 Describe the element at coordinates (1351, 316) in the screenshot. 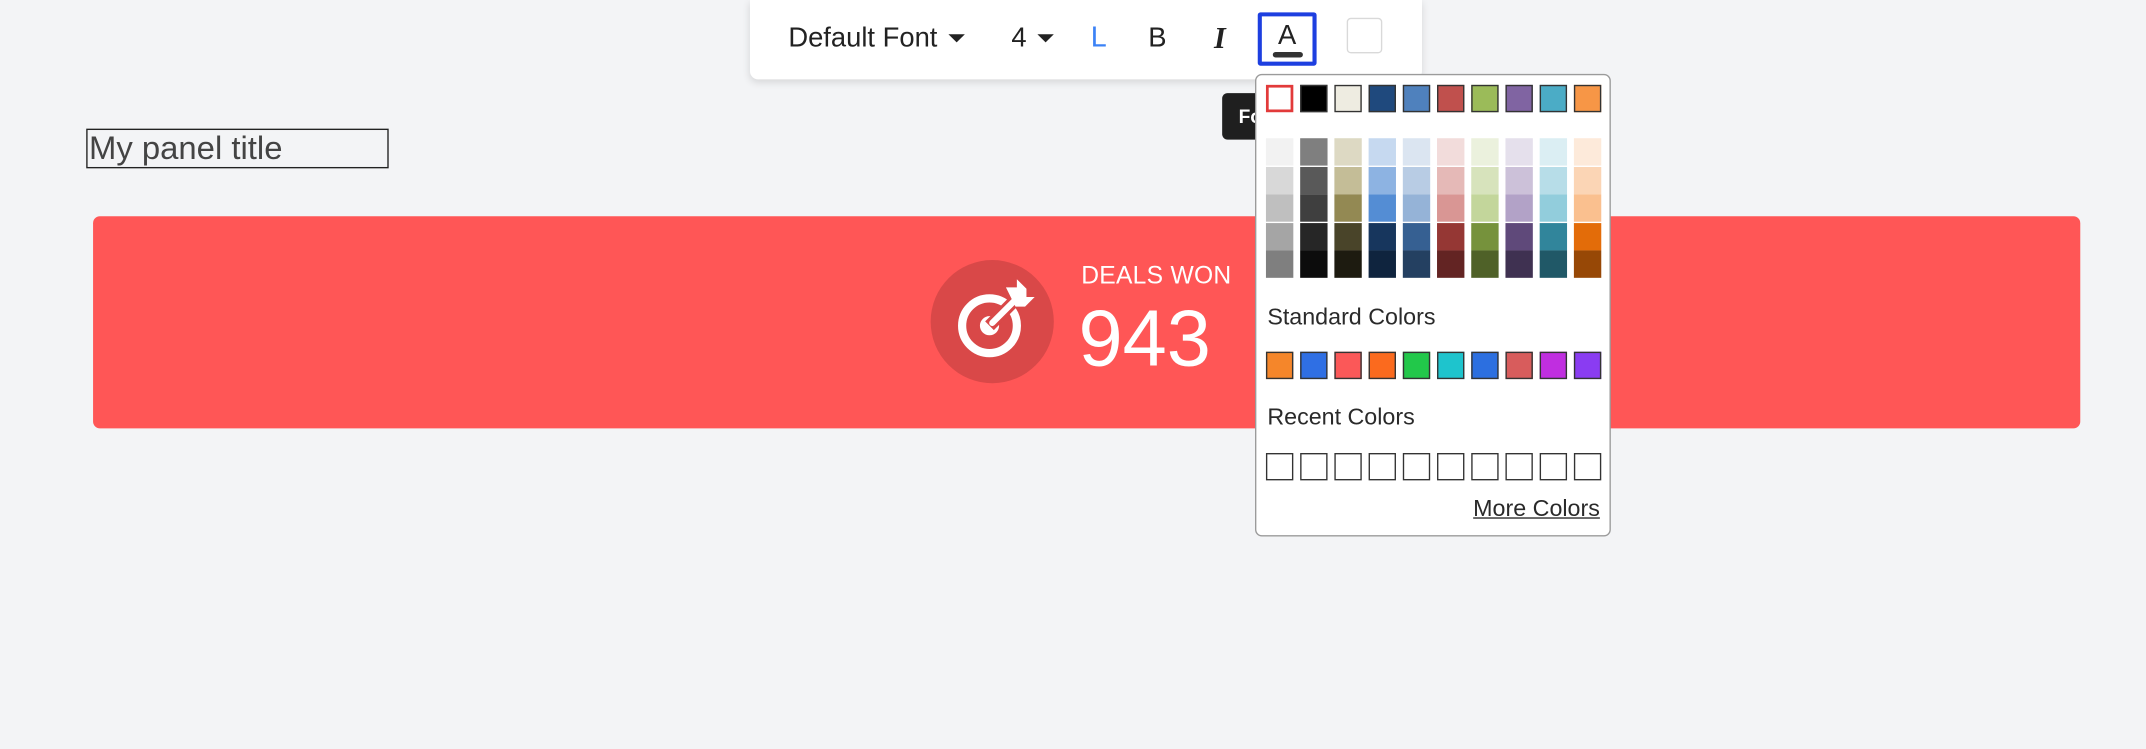

I see `standard-colors-heading: Standard Colors` at that location.